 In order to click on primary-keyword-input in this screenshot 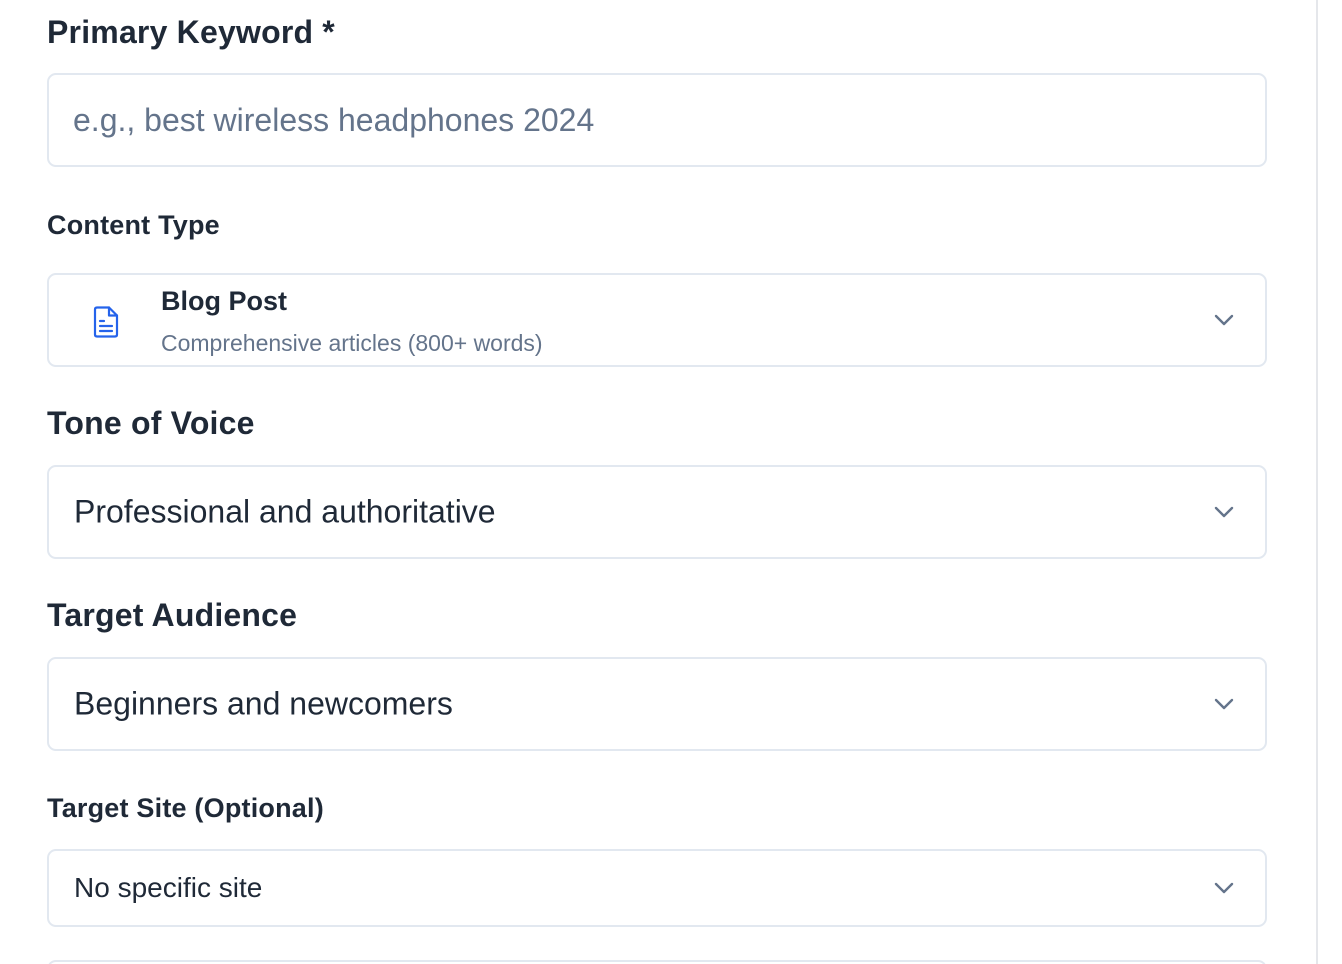, I will do `click(657, 120)`.